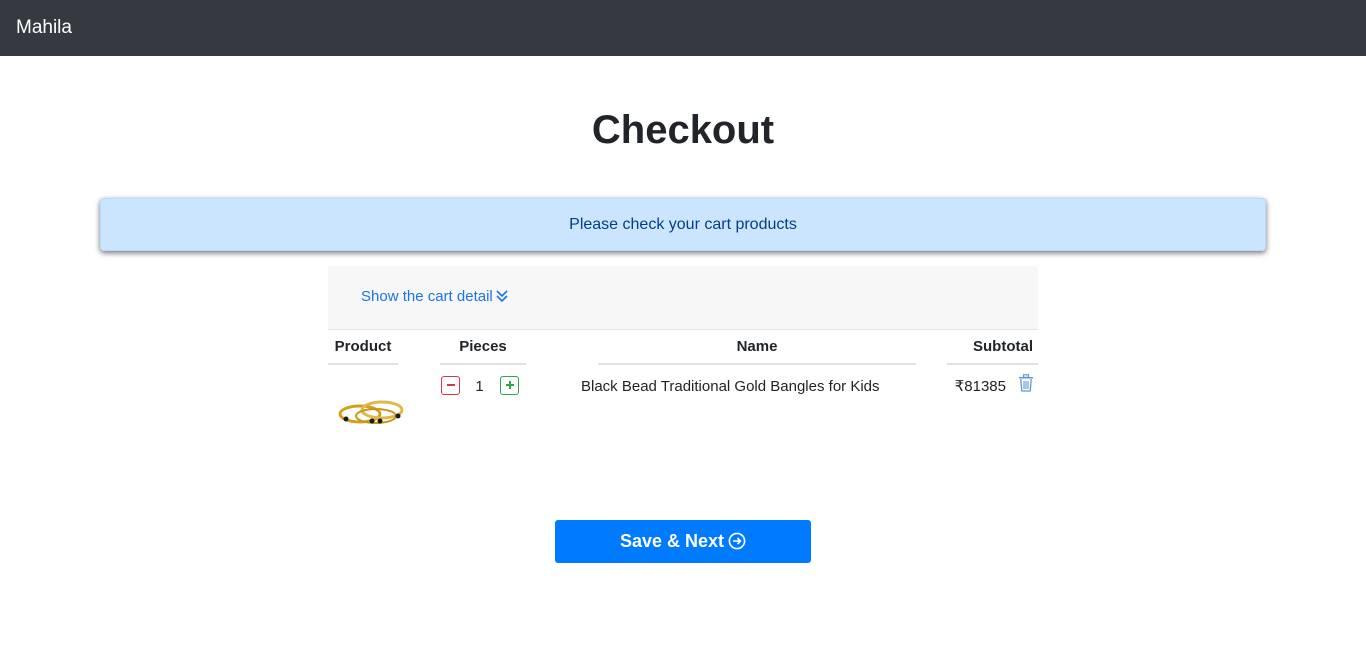 This screenshot has width=1366, height=661. Describe the element at coordinates (757, 351) in the screenshot. I see `column-header-name: Name` at that location.